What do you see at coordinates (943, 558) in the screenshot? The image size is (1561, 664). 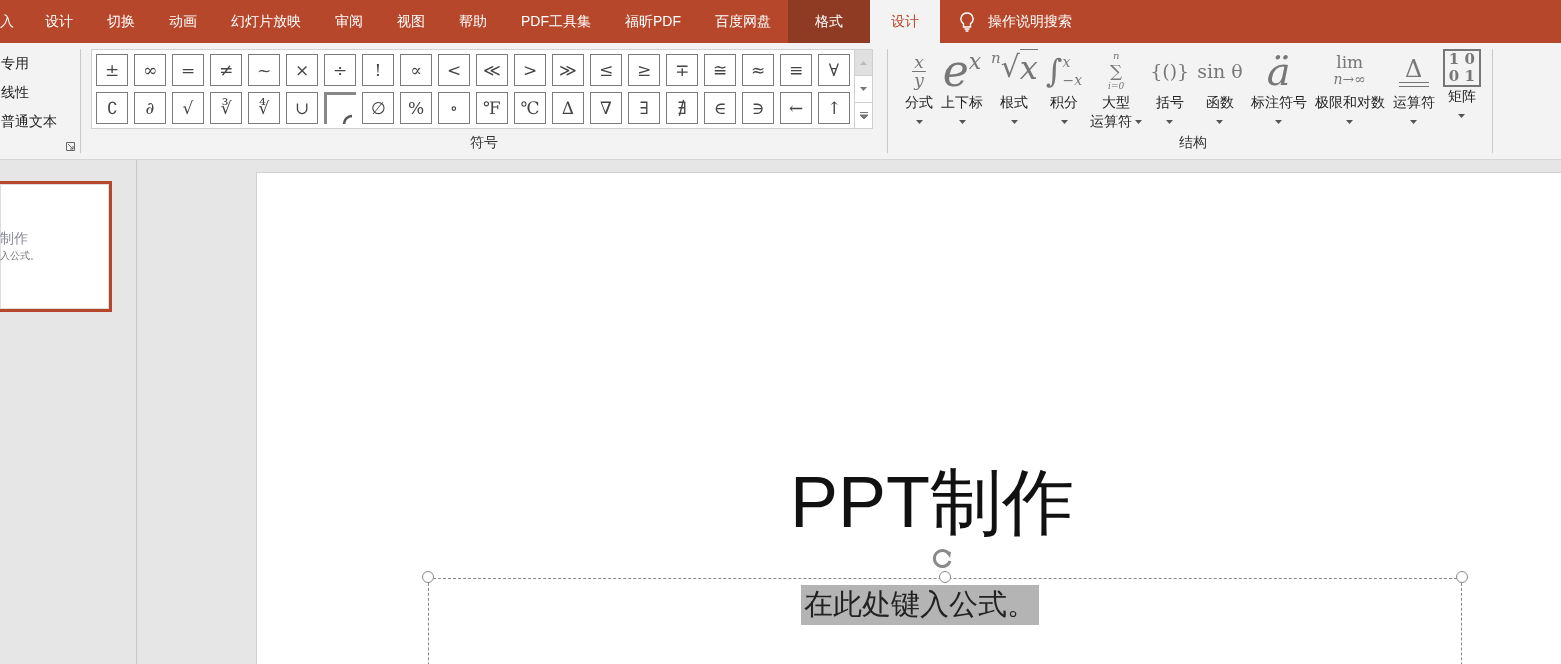 I see `rotate-handle-icon` at bounding box center [943, 558].